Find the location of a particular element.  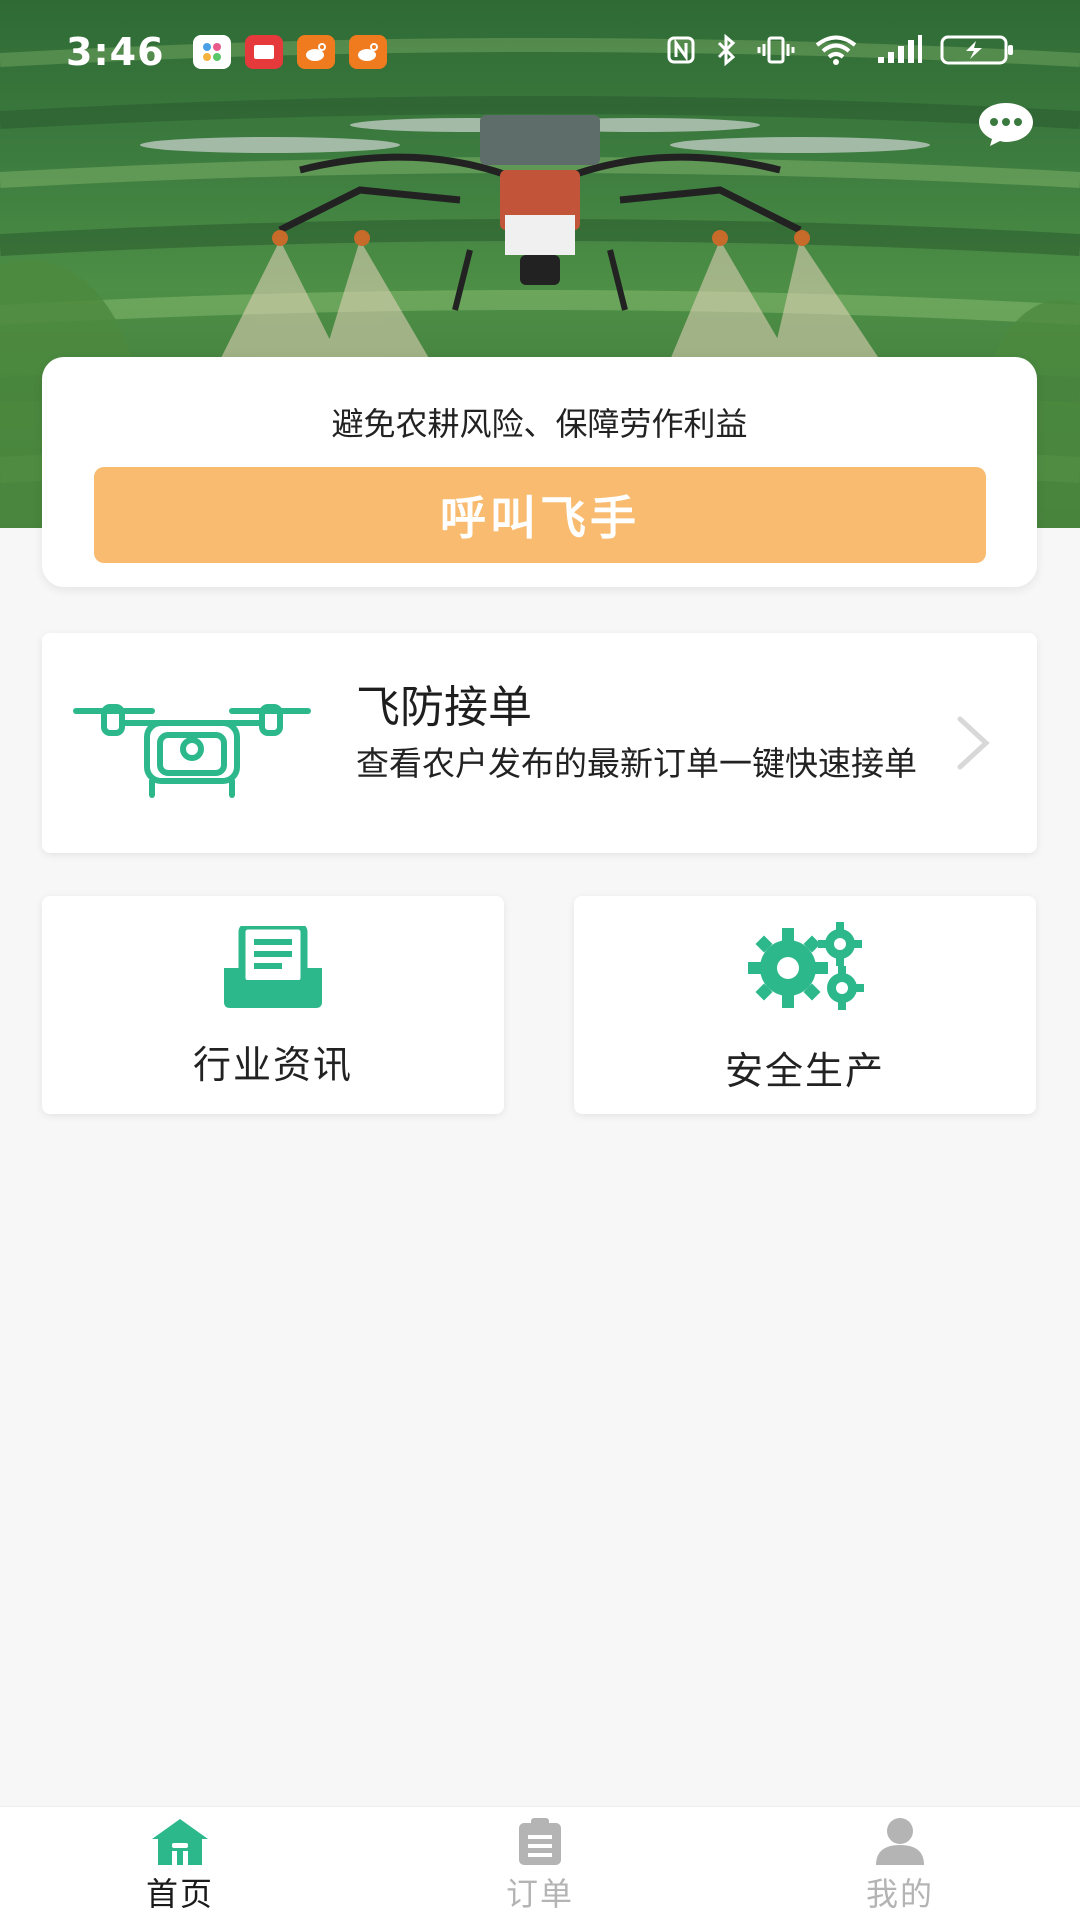

nav-mine: 我的 is located at coordinates (900, 1863).